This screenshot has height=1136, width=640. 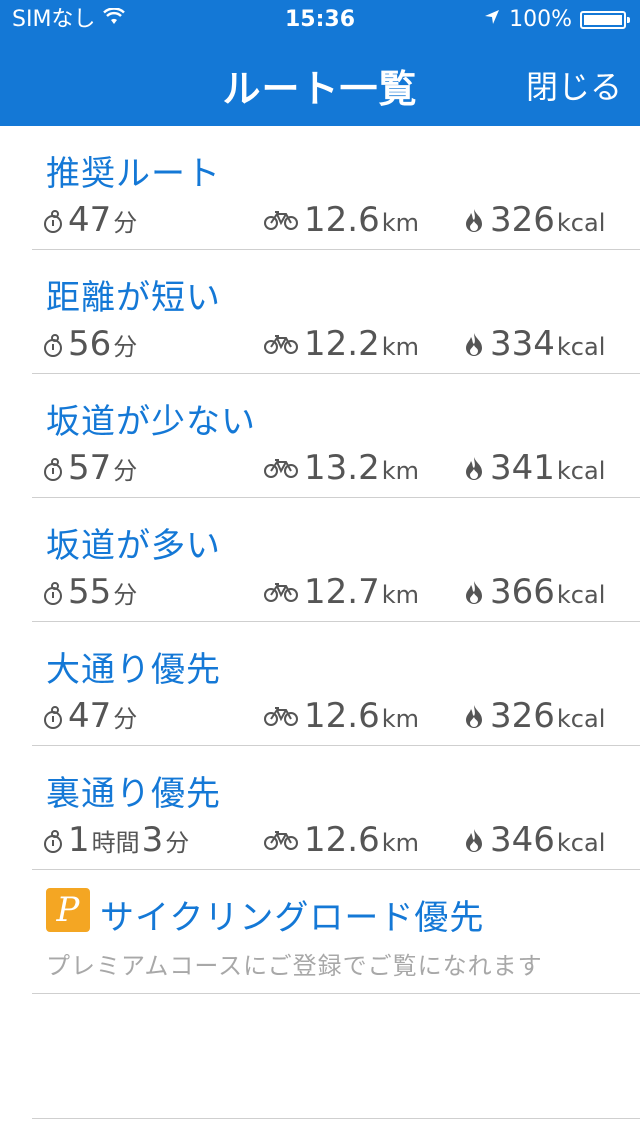 What do you see at coordinates (151, 422) in the screenshot?
I see `route-name: 坂道が少ない` at bounding box center [151, 422].